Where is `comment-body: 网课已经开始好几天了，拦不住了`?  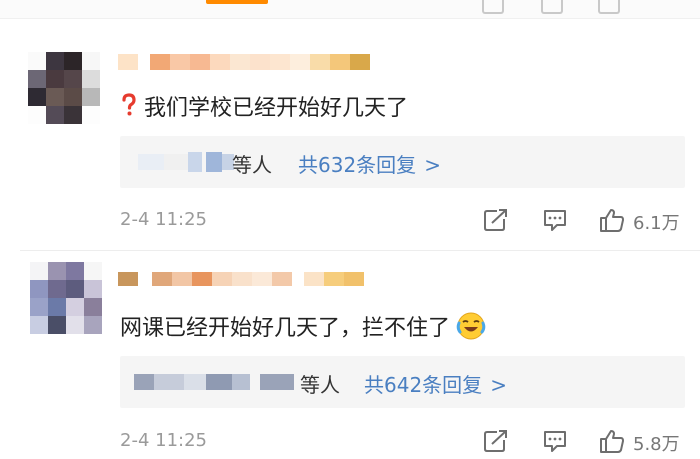
comment-body: 网课已经开始好几天了，拦不住了 is located at coordinates (285, 328).